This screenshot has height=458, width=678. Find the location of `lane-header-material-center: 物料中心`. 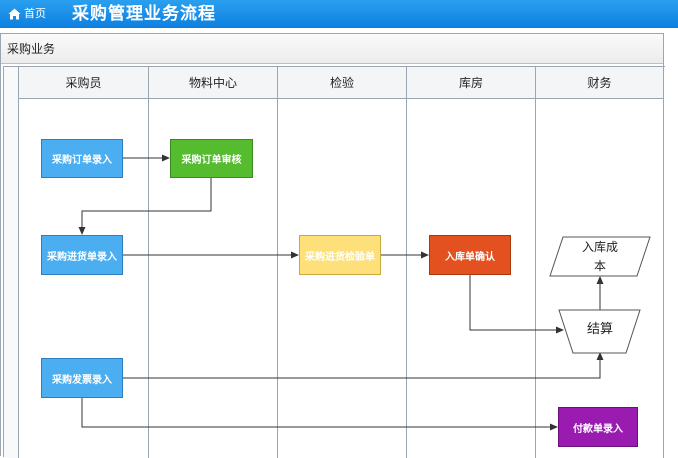

lane-header-material-center: 物料中心 is located at coordinates (213, 83).